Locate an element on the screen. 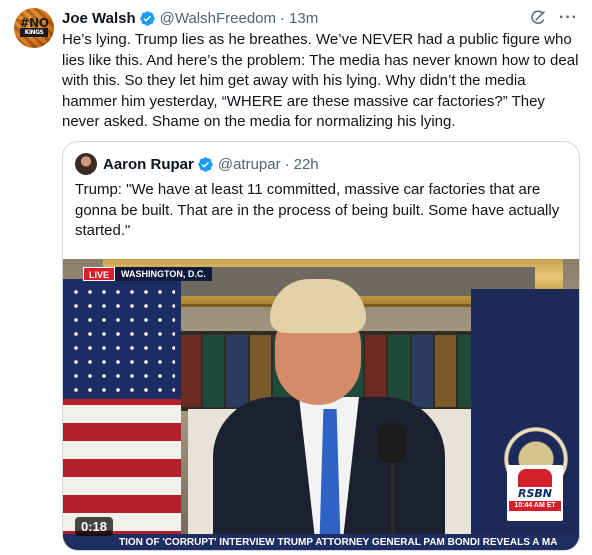  quoted-author-avatar is located at coordinates (86, 164).